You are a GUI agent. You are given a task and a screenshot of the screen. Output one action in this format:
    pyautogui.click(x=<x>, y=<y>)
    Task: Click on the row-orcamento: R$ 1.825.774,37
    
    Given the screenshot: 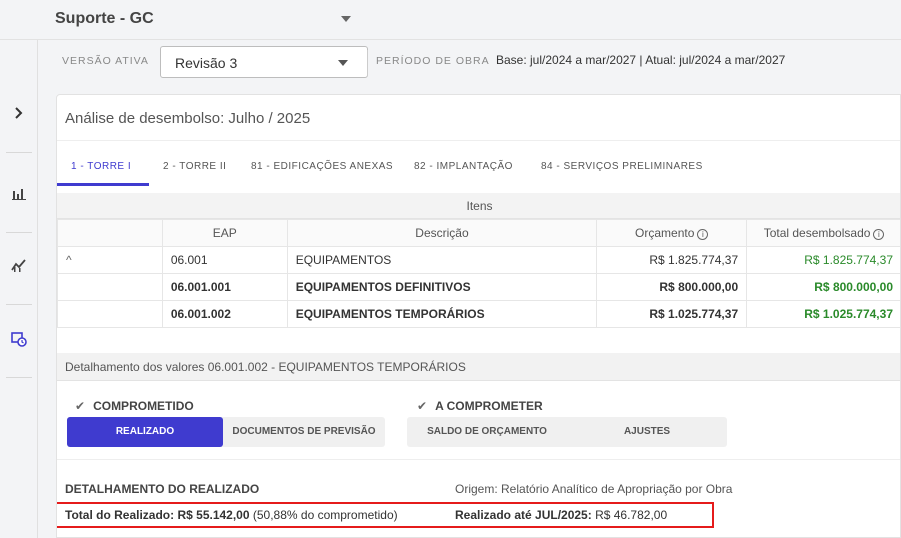 What is the action you would take?
    pyautogui.click(x=672, y=260)
    